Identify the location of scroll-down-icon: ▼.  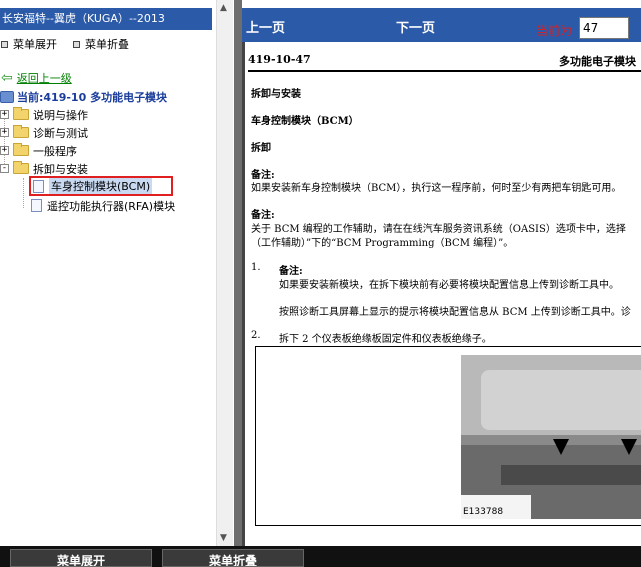
(223, 538).